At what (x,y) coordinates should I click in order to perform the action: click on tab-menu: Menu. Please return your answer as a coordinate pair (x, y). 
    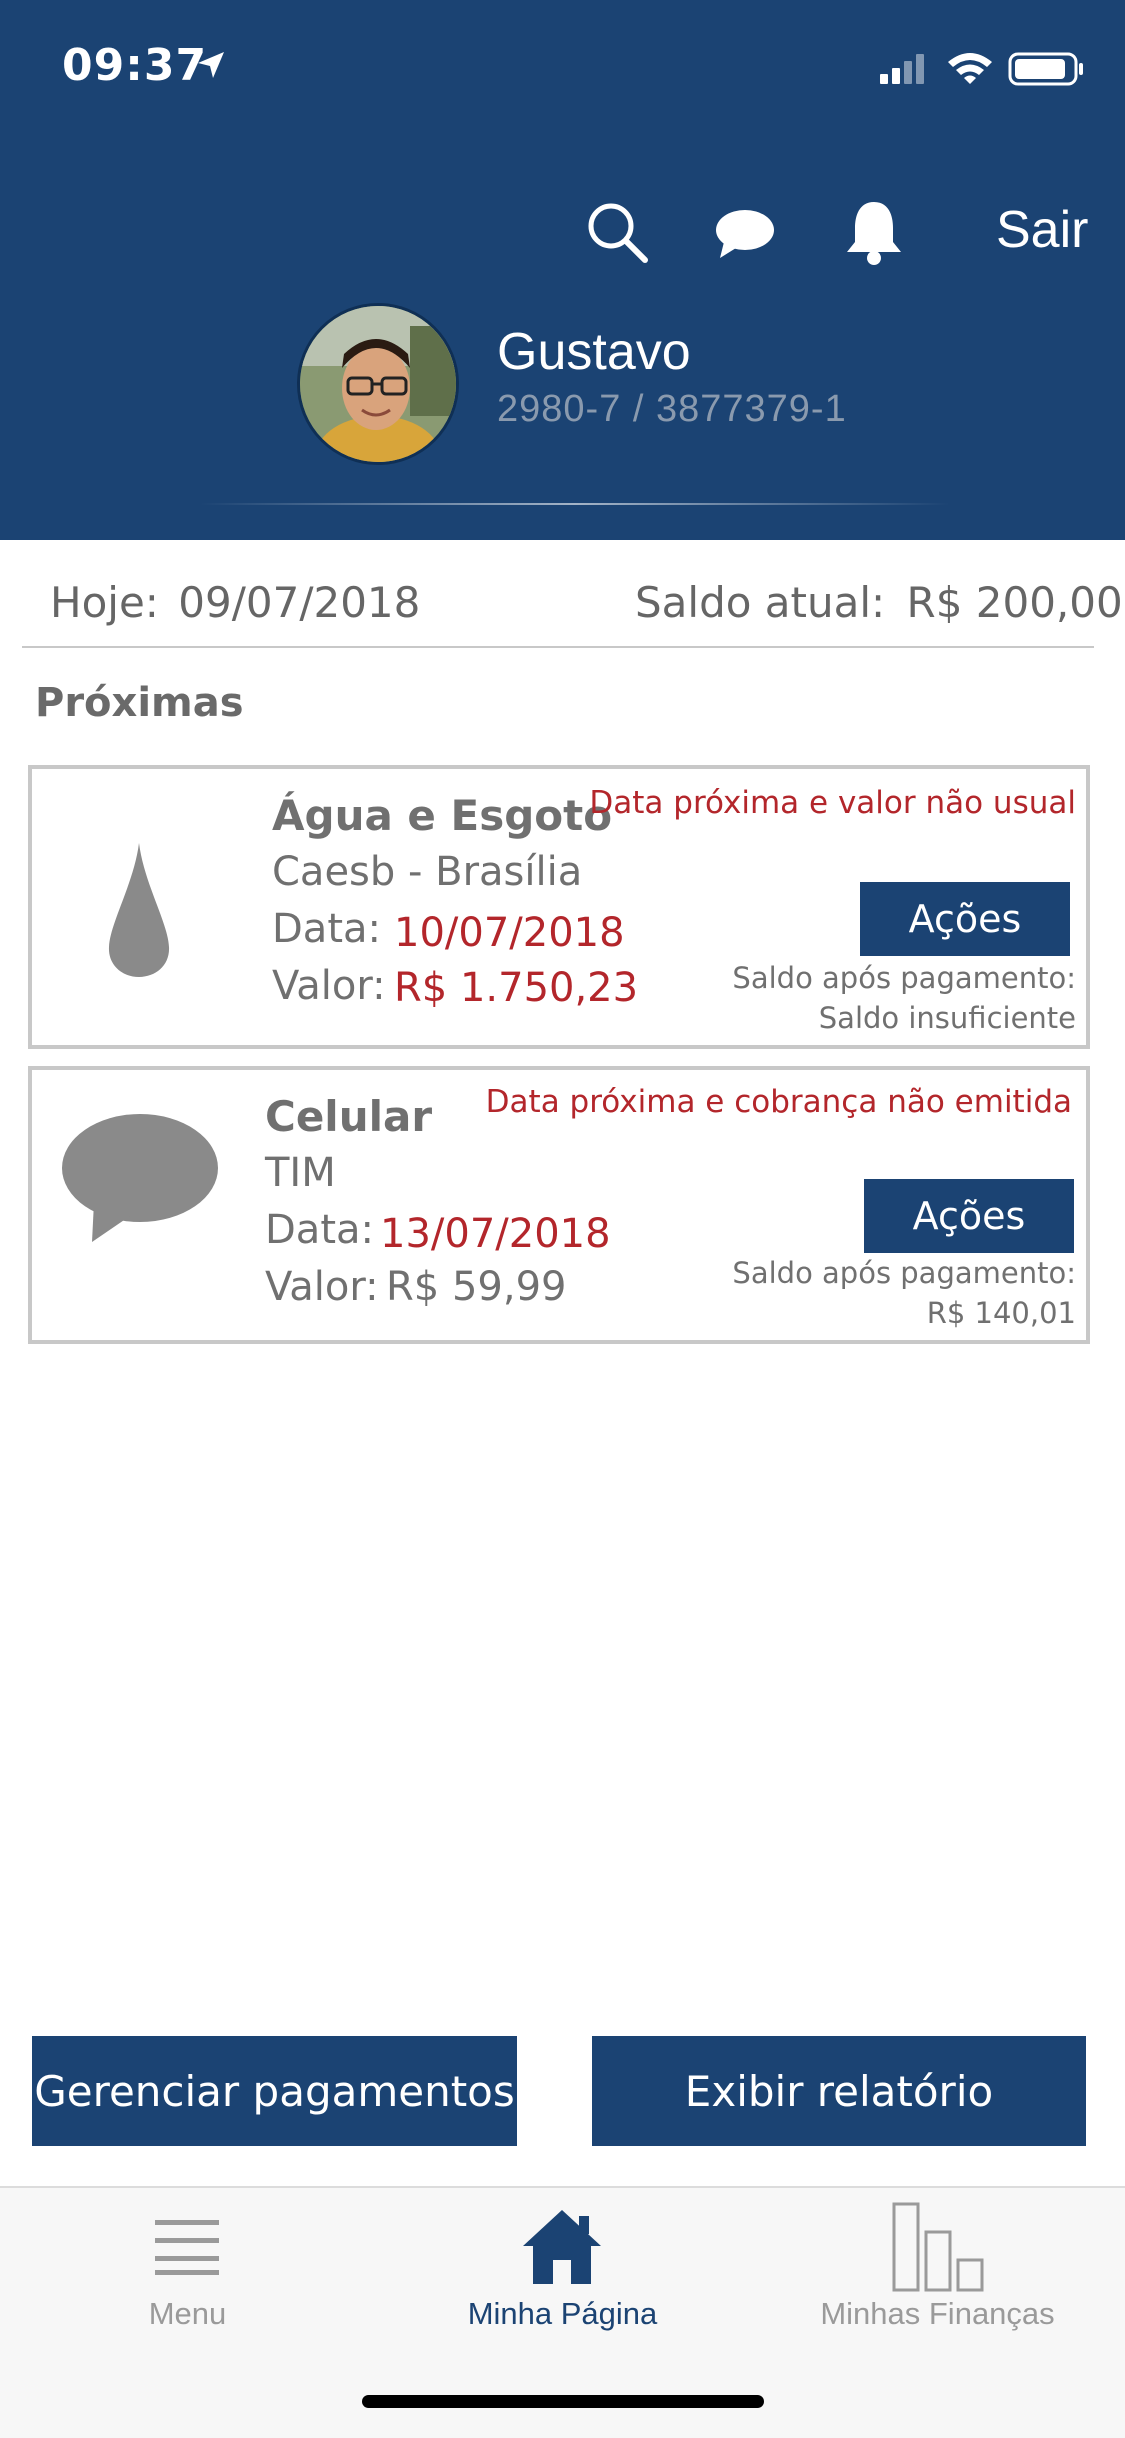
    Looking at the image, I should click on (187, 2278).